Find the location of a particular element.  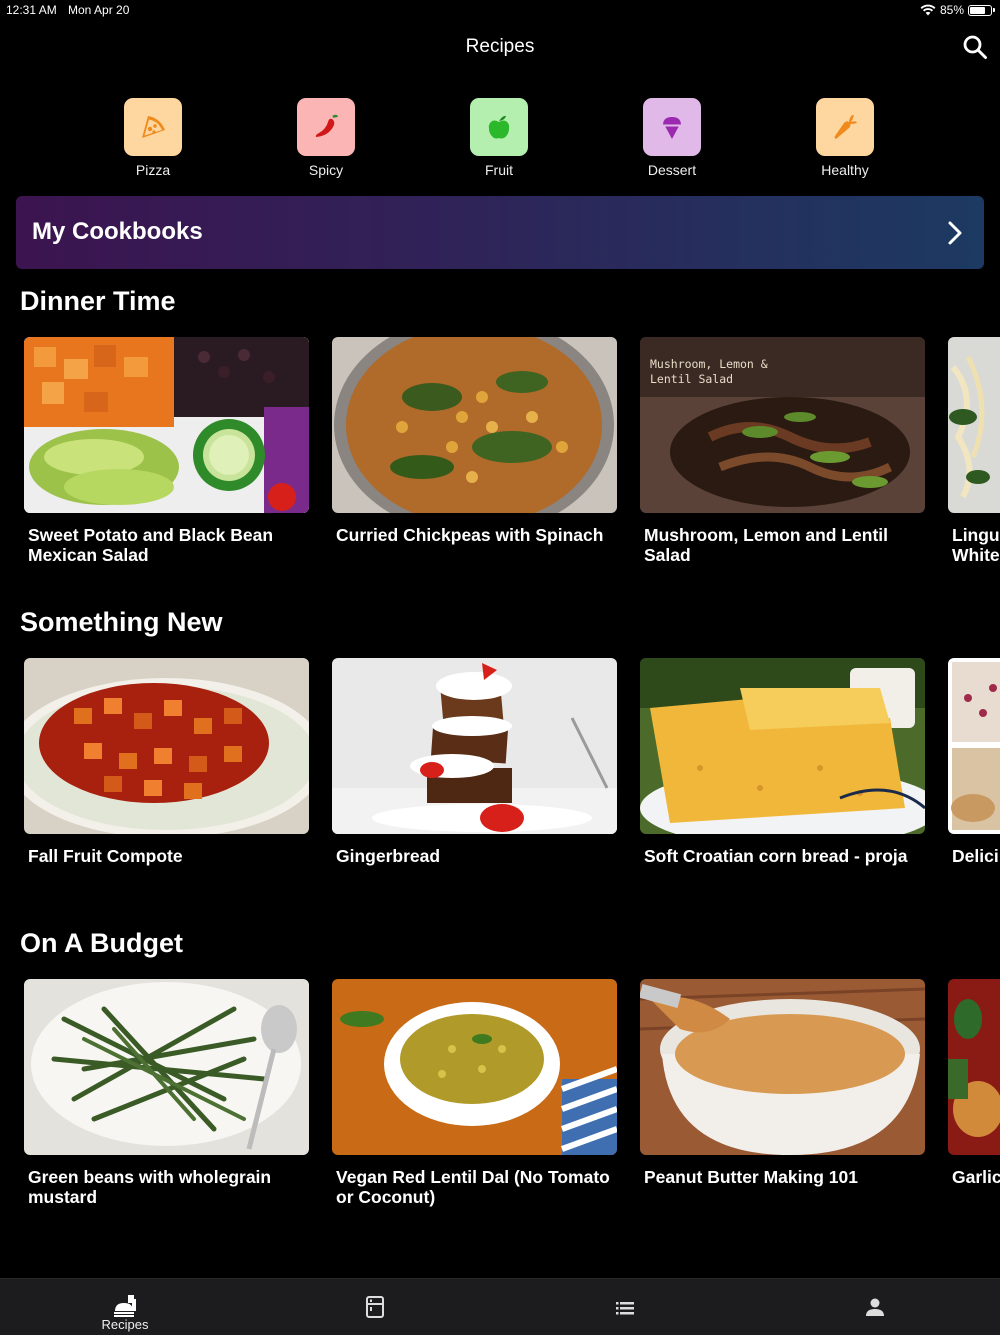

photo-caption-text: Mushroom, Lemon & Lentil Salad is located at coordinates (709, 371).